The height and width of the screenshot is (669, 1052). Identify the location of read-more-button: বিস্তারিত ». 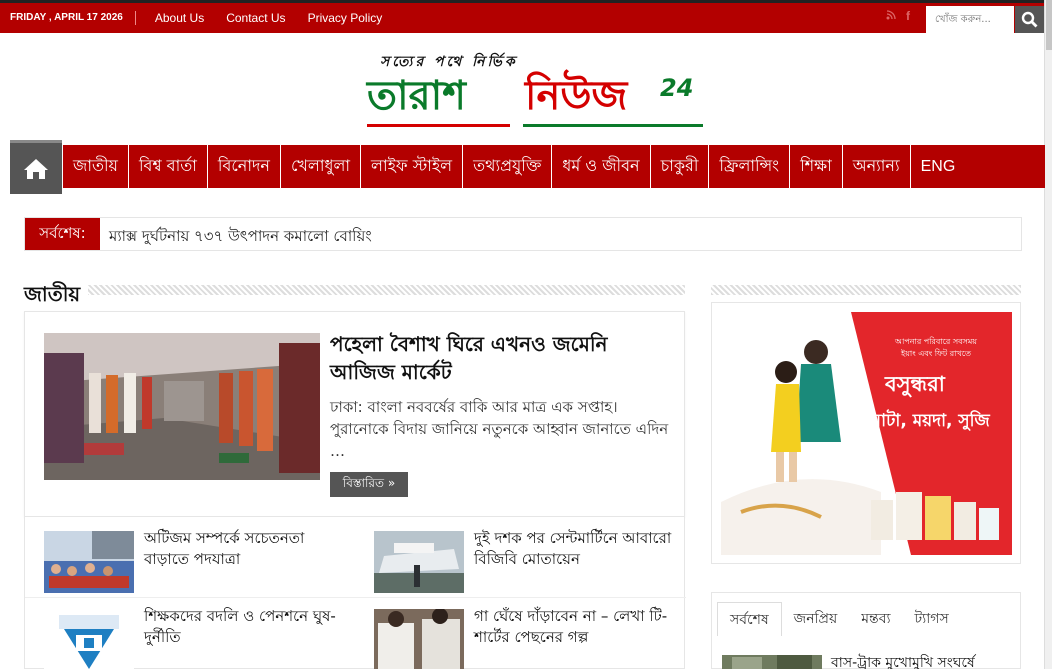
(369, 484).